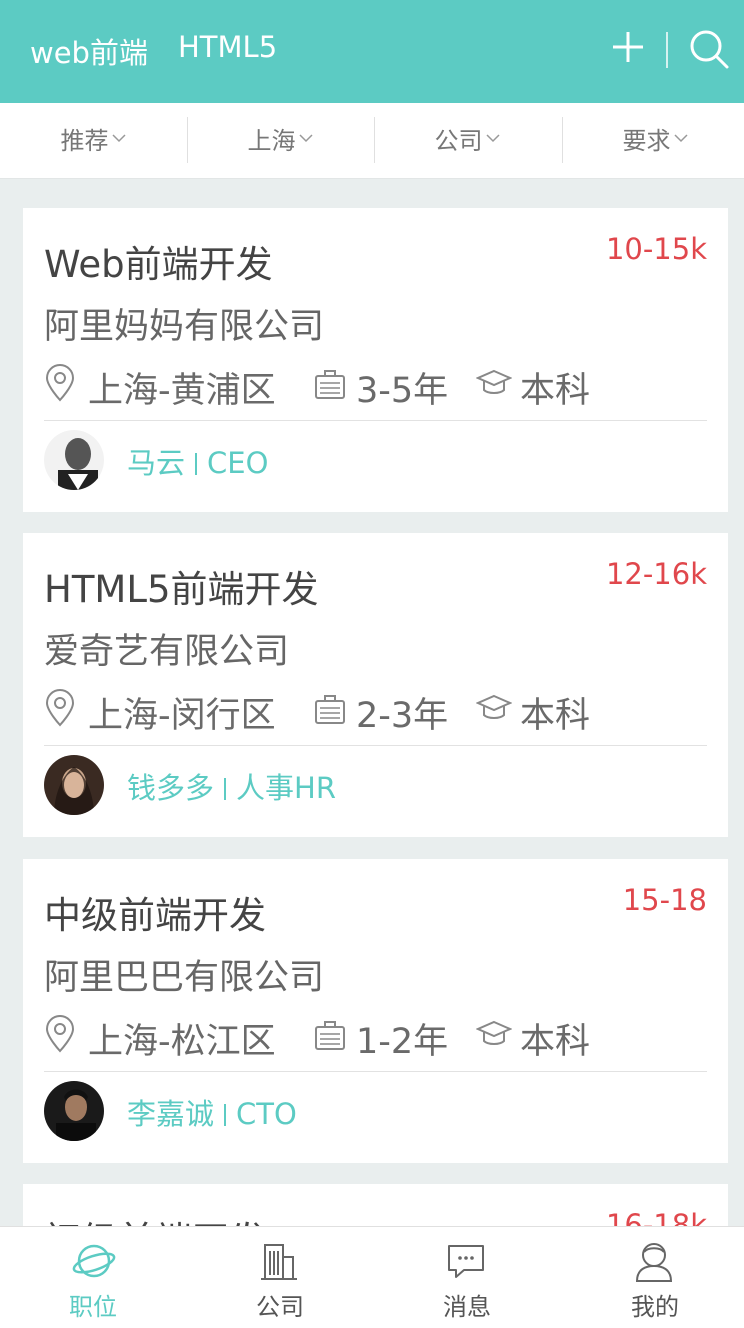 The width and height of the screenshot is (744, 1328). Describe the element at coordinates (664, 900) in the screenshot. I see `job-salary: 15-18` at that location.